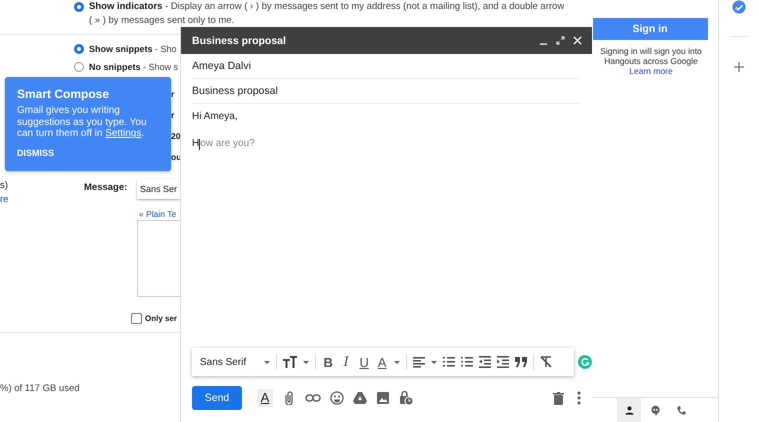 The image size is (759, 422). Describe the element at coordinates (651, 56) in the screenshot. I see `sign-in-message: Signing in will sign you into Hangouts across Google` at that location.